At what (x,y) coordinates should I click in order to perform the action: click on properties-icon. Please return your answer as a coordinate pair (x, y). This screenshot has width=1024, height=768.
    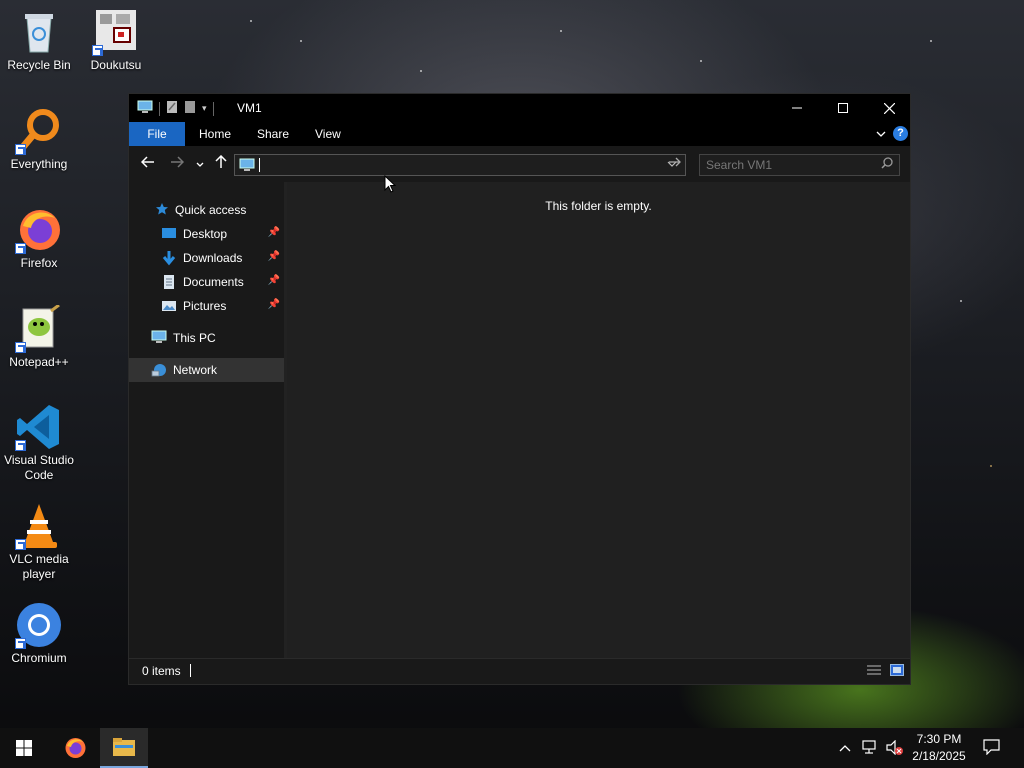
    Looking at the image, I should click on (172, 108).